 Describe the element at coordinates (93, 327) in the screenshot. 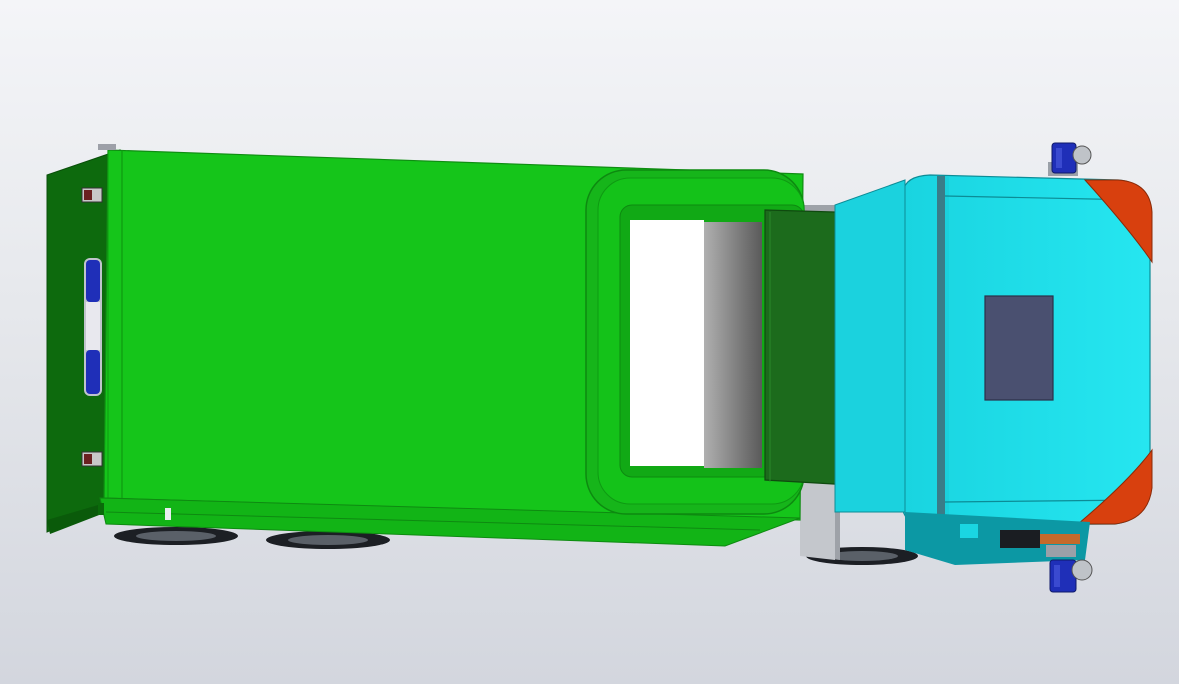

I see `rear-light-bar` at that location.